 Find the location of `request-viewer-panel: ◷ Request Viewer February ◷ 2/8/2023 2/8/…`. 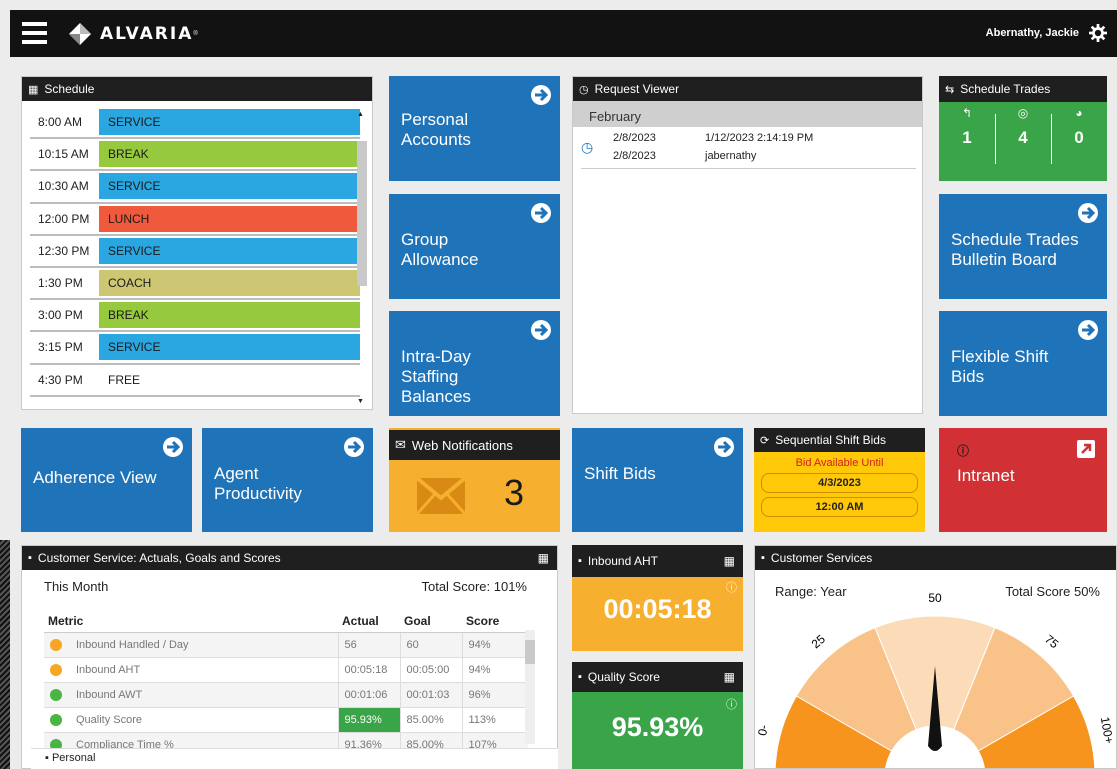

request-viewer-panel: ◷ Request Viewer February ◷ 2/8/2023 2/8/… is located at coordinates (747, 245).